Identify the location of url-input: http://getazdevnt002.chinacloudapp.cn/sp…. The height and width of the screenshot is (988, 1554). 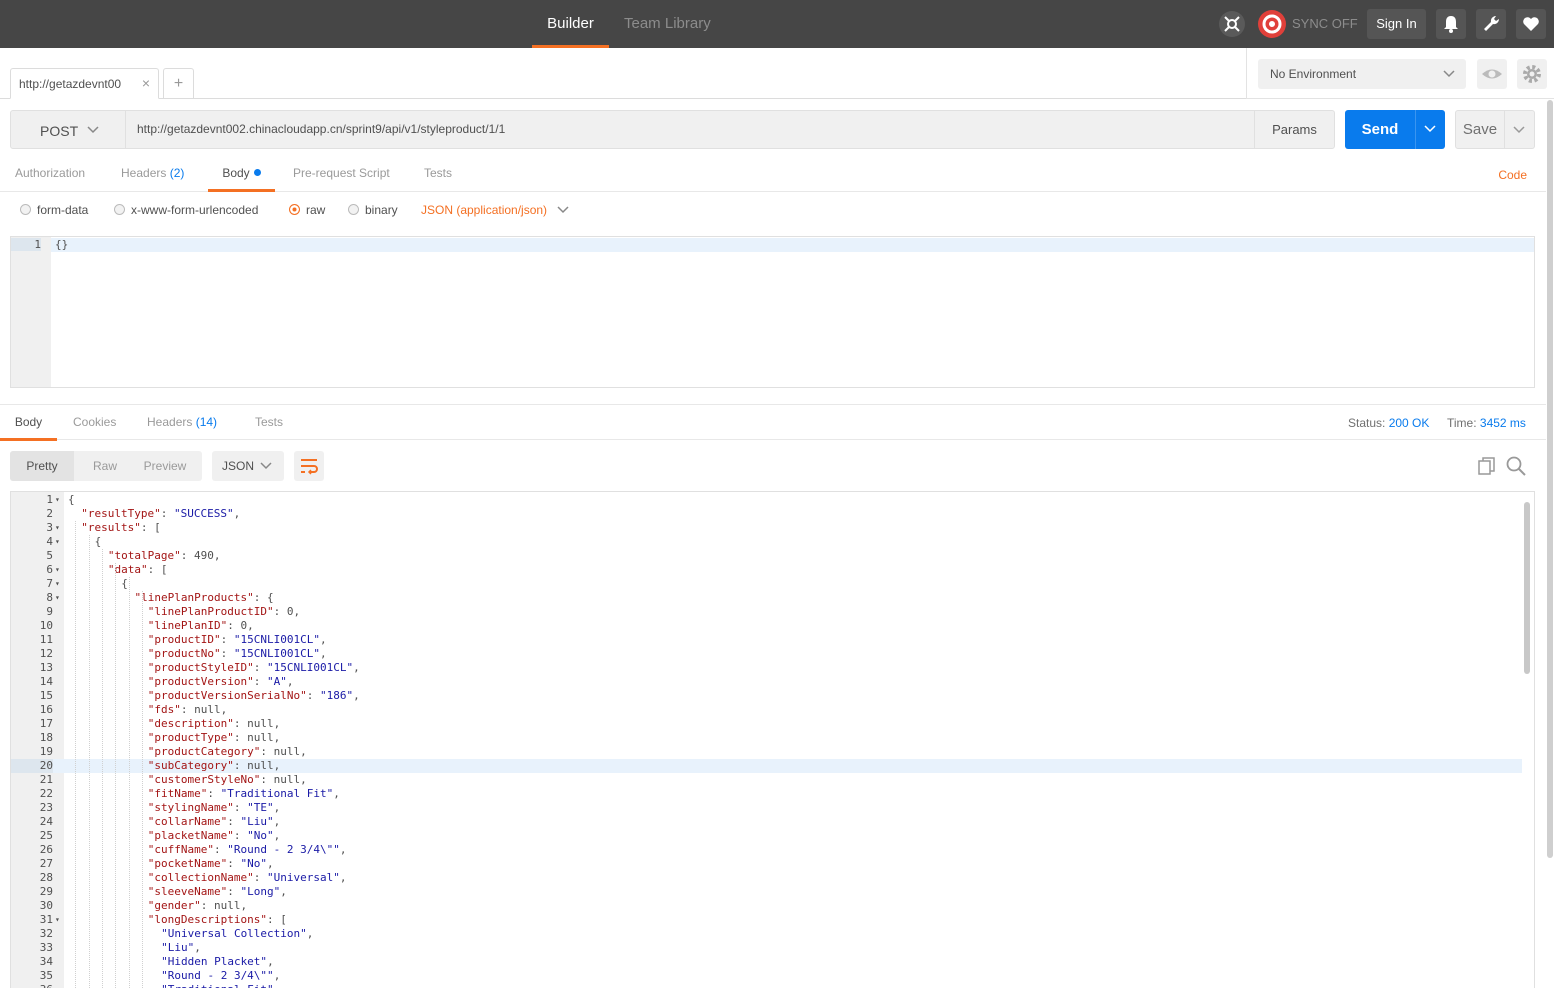
(690, 129).